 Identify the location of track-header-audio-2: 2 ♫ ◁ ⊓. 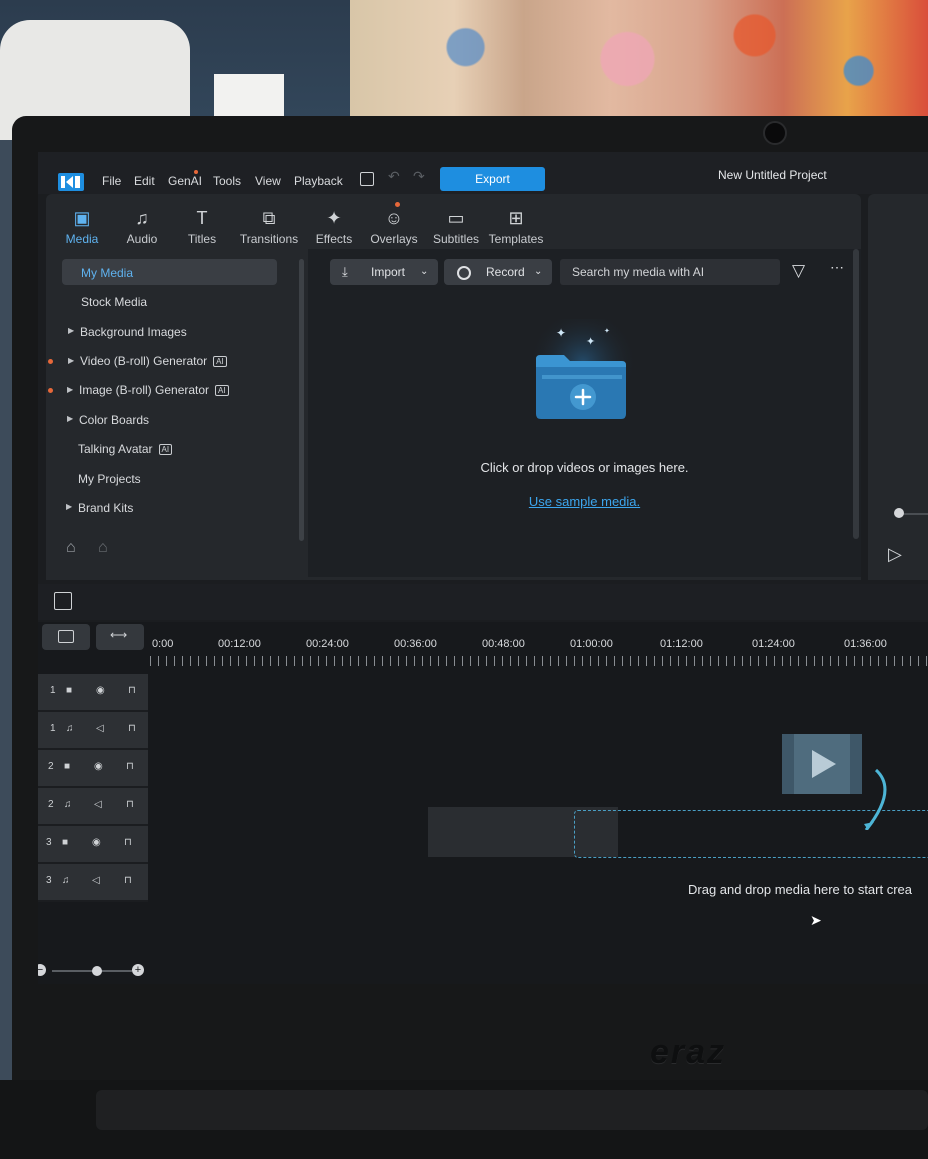
(93, 807).